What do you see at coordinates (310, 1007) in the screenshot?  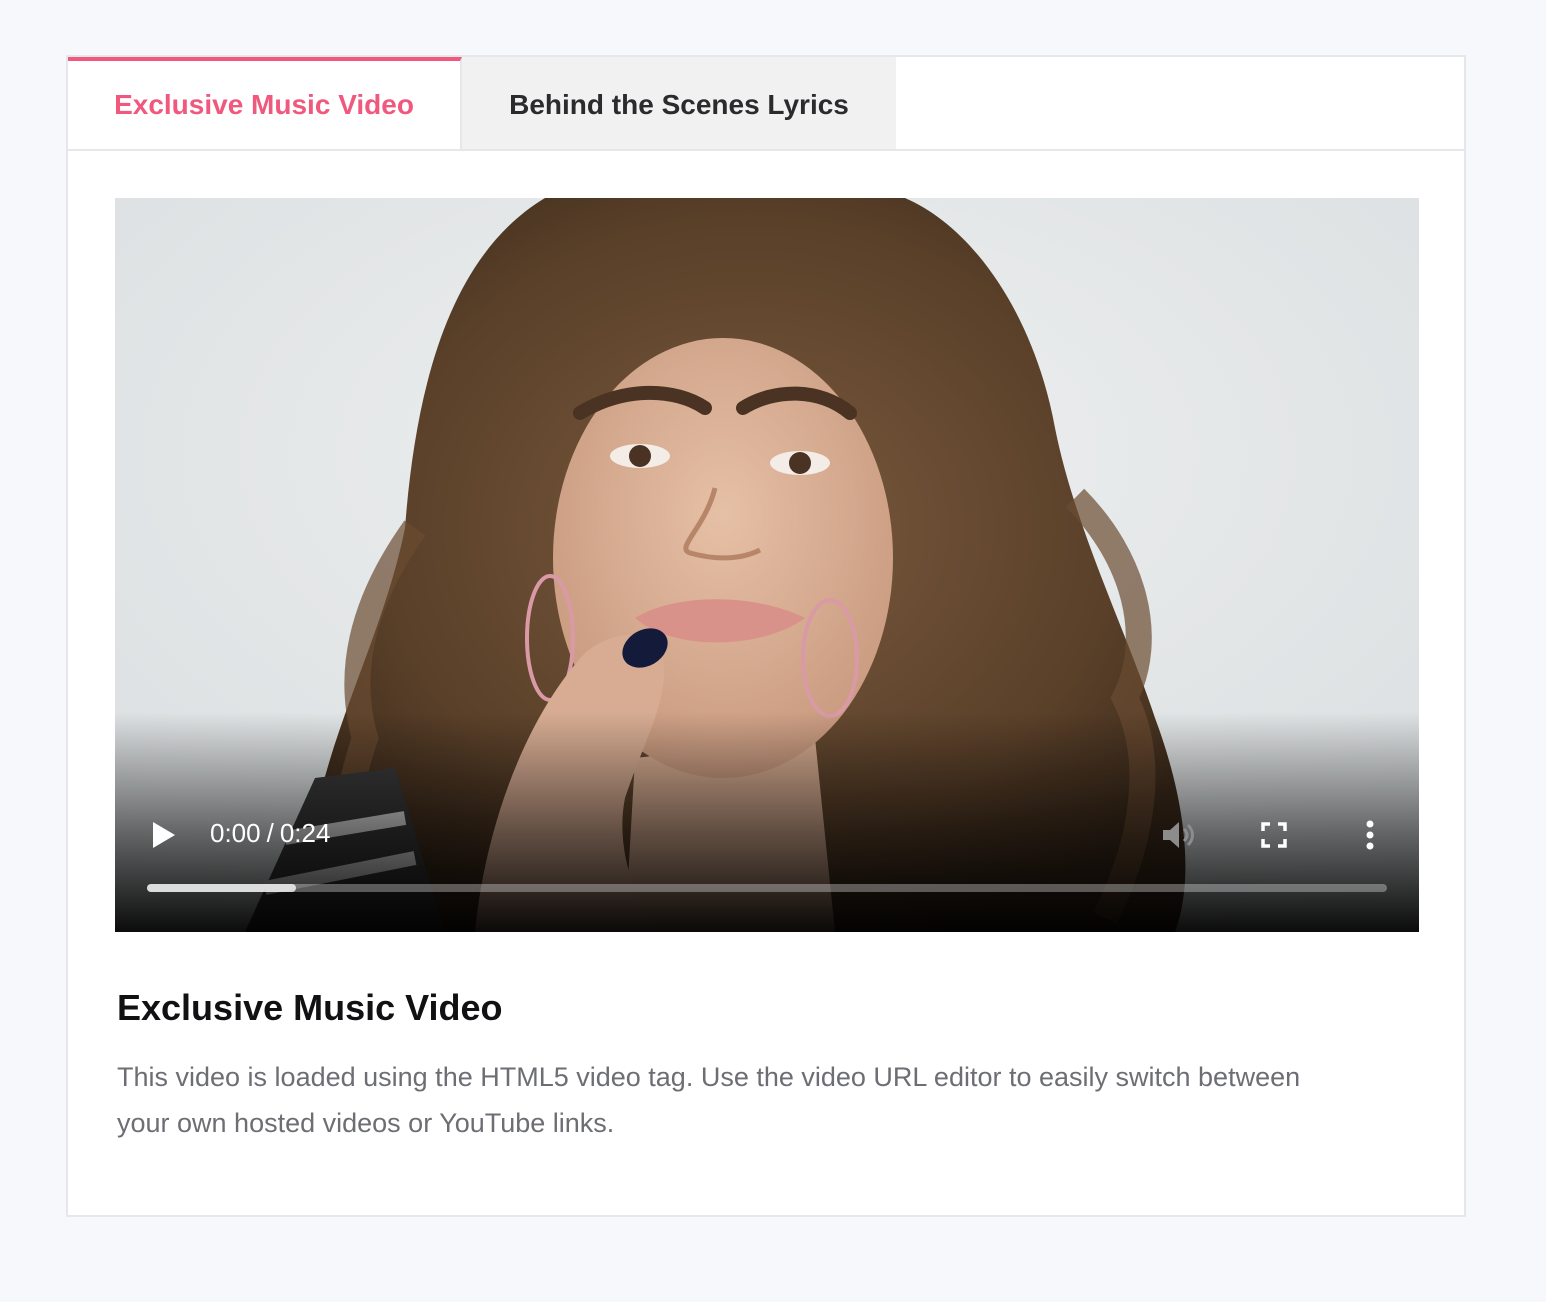 I see `content-title: Exclusive Music Video` at bounding box center [310, 1007].